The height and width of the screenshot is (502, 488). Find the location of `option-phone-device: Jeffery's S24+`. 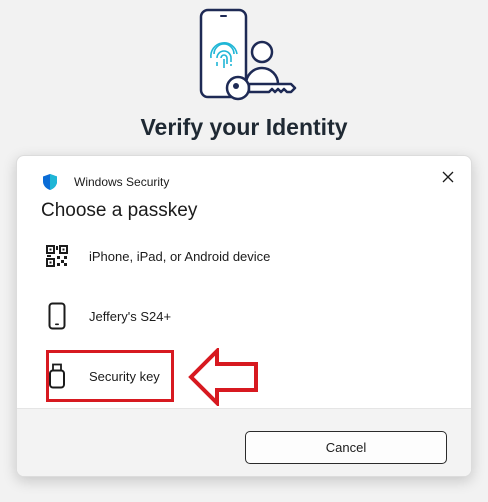

option-phone-device: Jeffery's S24+ is located at coordinates (246, 316).